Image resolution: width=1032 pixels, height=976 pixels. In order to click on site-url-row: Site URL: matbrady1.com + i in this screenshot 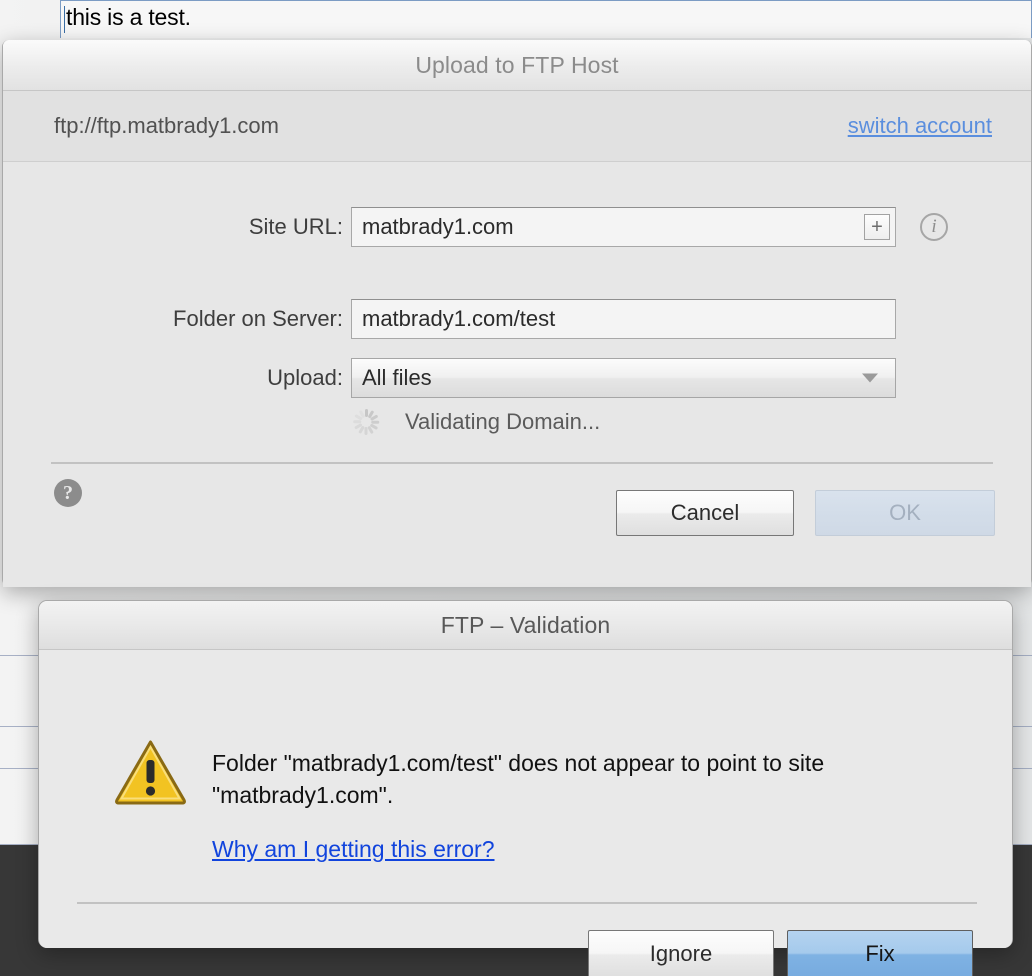, I will do `click(498, 227)`.